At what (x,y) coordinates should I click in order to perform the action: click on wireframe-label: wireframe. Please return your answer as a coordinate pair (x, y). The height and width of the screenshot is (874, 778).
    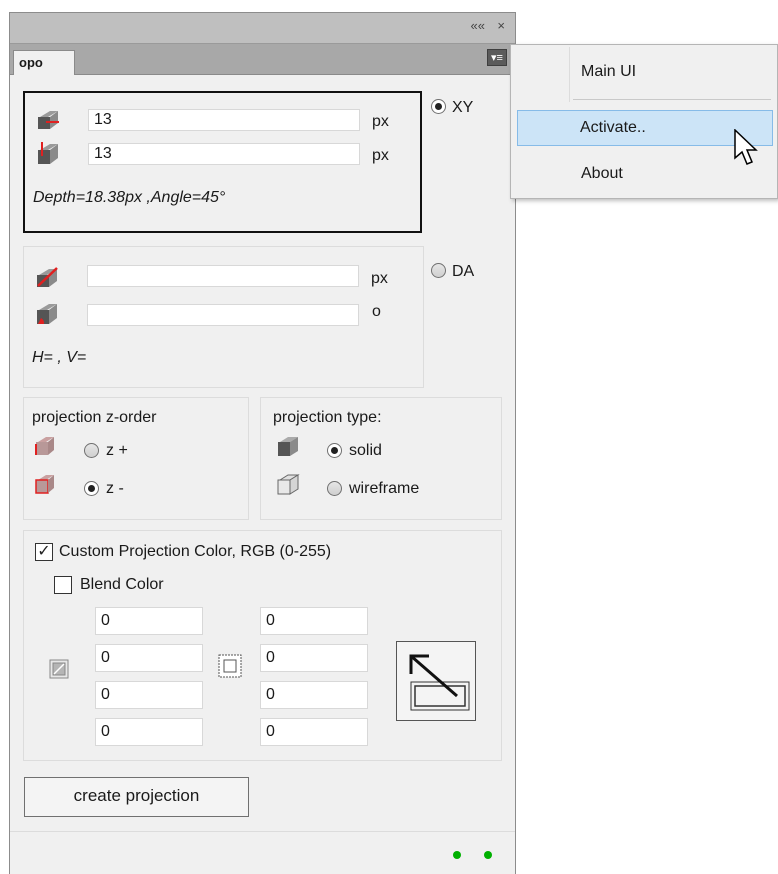
    Looking at the image, I should click on (384, 488).